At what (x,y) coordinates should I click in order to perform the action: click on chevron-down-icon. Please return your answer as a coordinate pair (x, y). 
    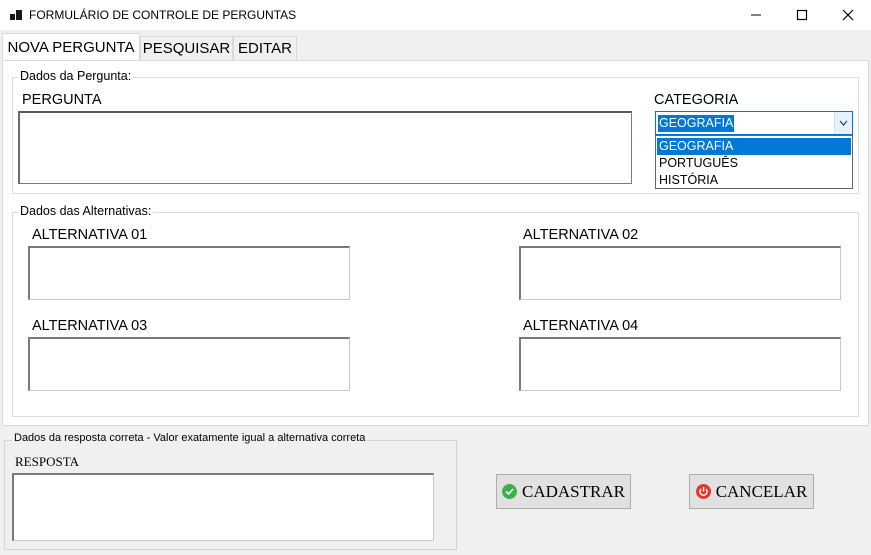
    Looking at the image, I should click on (843, 123).